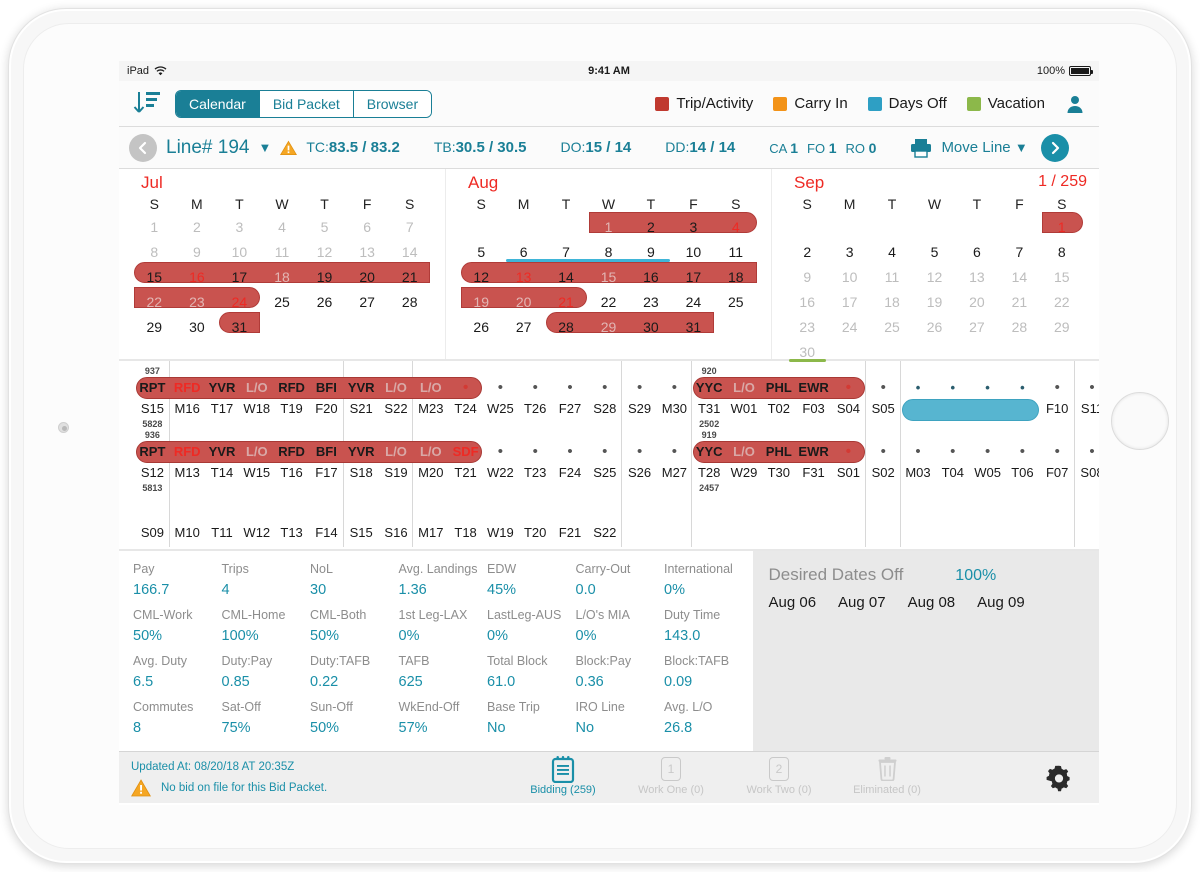 The height and width of the screenshot is (872, 1200). I want to click on trip-strip-day: • W25, so click(500, 396).